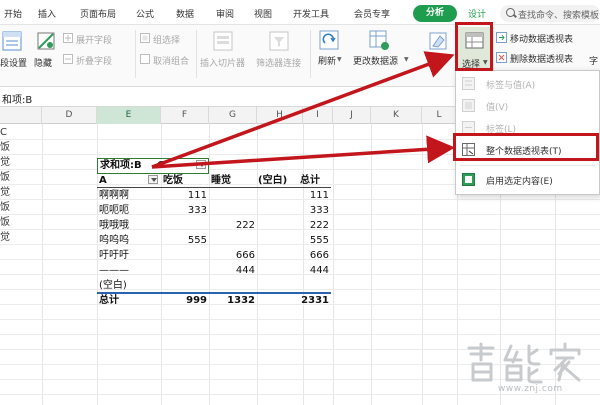 The height and width of the screenshot is (405, 600). I want to click on pivot-total-cell: 2331, so click(307, 300).